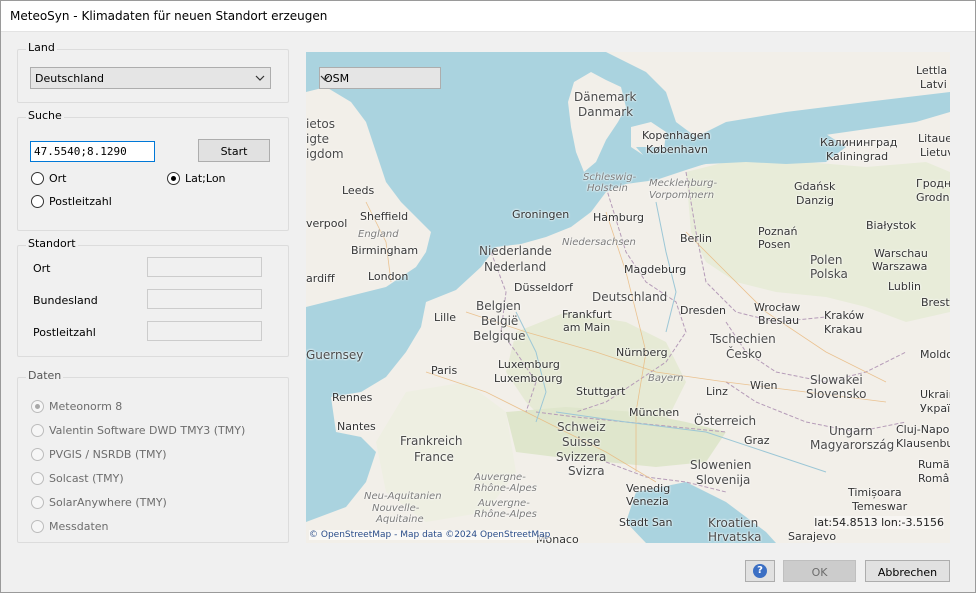 The image size is (976, 593). What do you see at coordinates (504, 503) in the screenshot?
I see `map-label: Auvergne-` at bounding box center [504, 503].